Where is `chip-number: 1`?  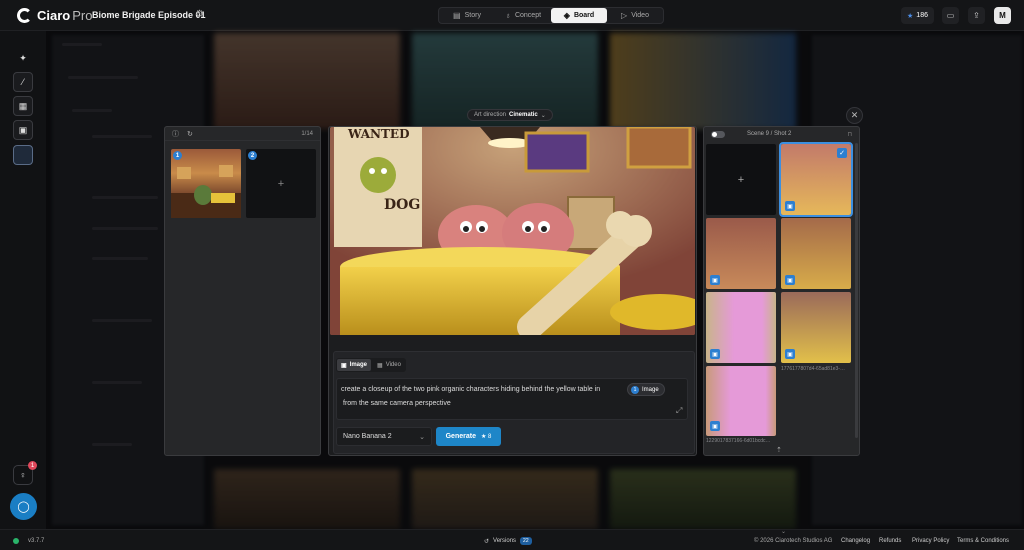 chip-number: 1 is located at coordinates (635, 389).